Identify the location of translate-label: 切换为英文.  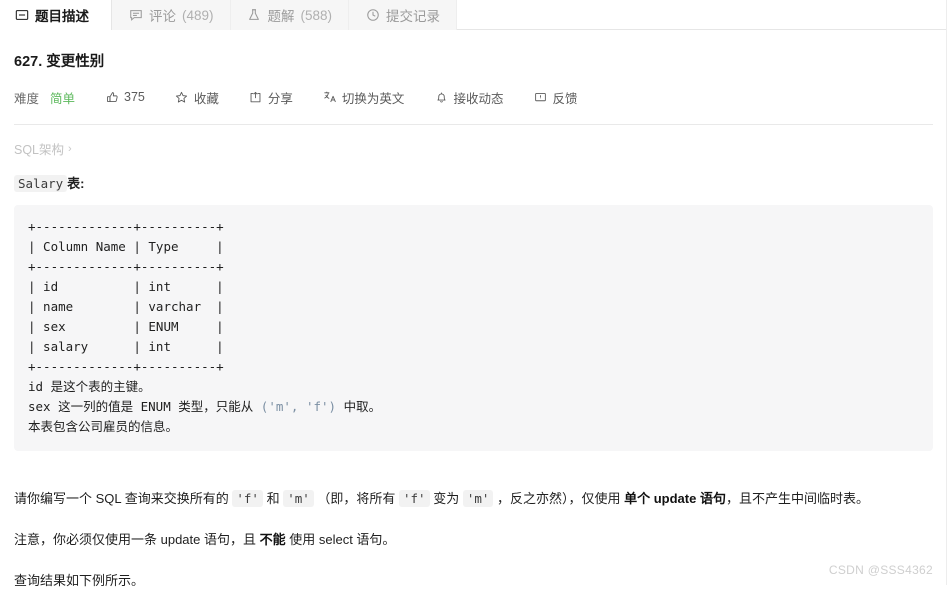
(373, 98).